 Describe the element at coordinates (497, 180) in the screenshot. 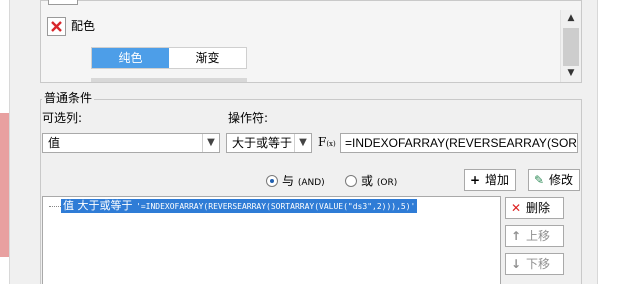

I see `add-button-label: 增加` at that location.